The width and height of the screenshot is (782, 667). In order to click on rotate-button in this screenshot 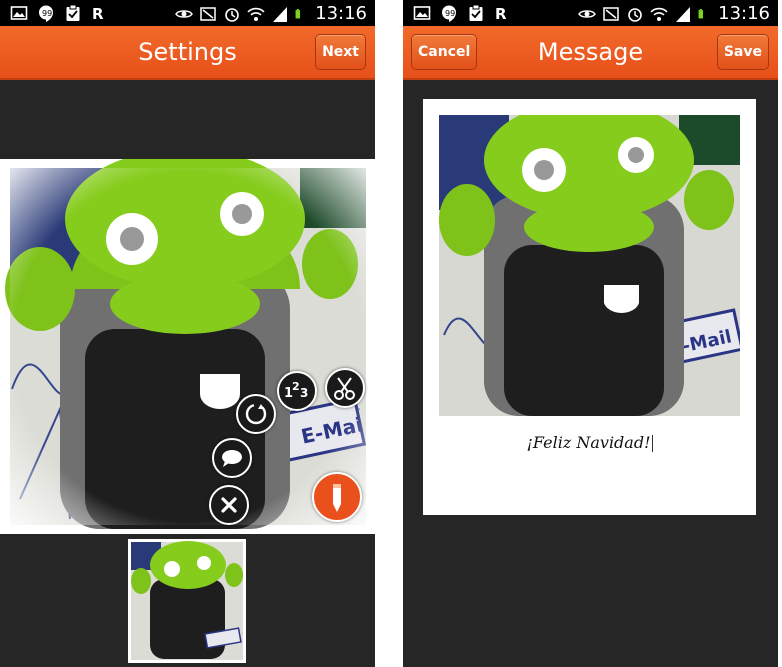, I will do `click(256, 414)`.